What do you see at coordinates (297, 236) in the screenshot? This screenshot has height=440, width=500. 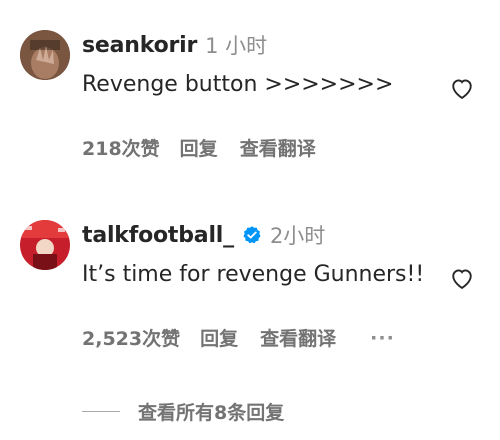 I see `timestamp: 2小时` at bounding box center [297, 236].